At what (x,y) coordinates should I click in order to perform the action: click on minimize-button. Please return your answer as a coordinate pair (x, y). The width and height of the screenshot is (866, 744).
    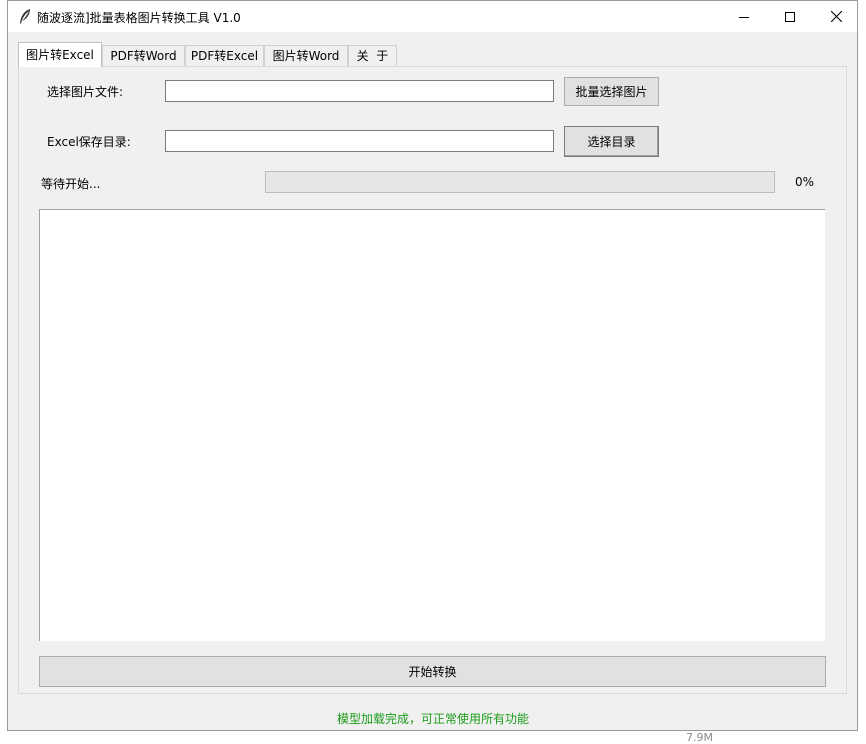
    Looking at the image, I should click on (744, 16).